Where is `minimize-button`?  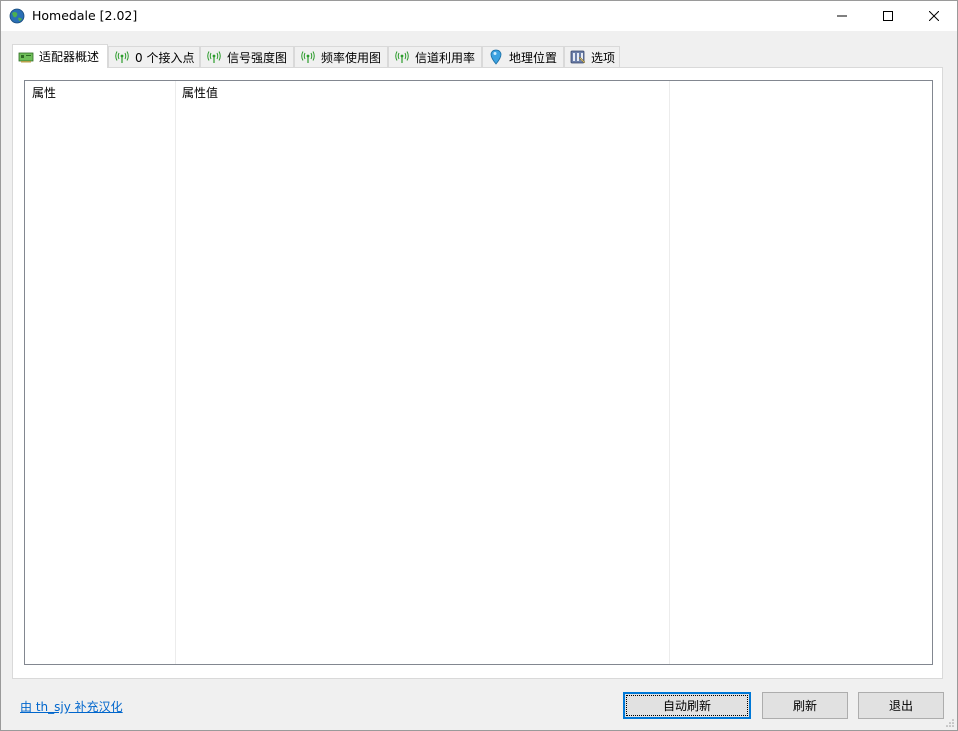
minimize-button is located at coordinates (842, 16).